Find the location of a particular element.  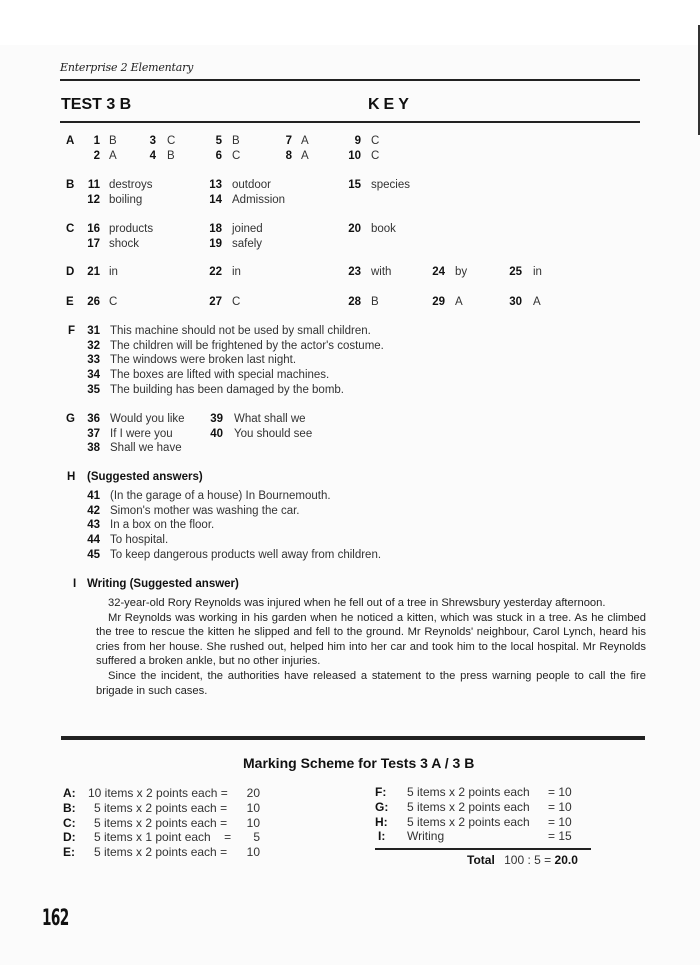

item-number: 36 is located at coordinates (93, 419).